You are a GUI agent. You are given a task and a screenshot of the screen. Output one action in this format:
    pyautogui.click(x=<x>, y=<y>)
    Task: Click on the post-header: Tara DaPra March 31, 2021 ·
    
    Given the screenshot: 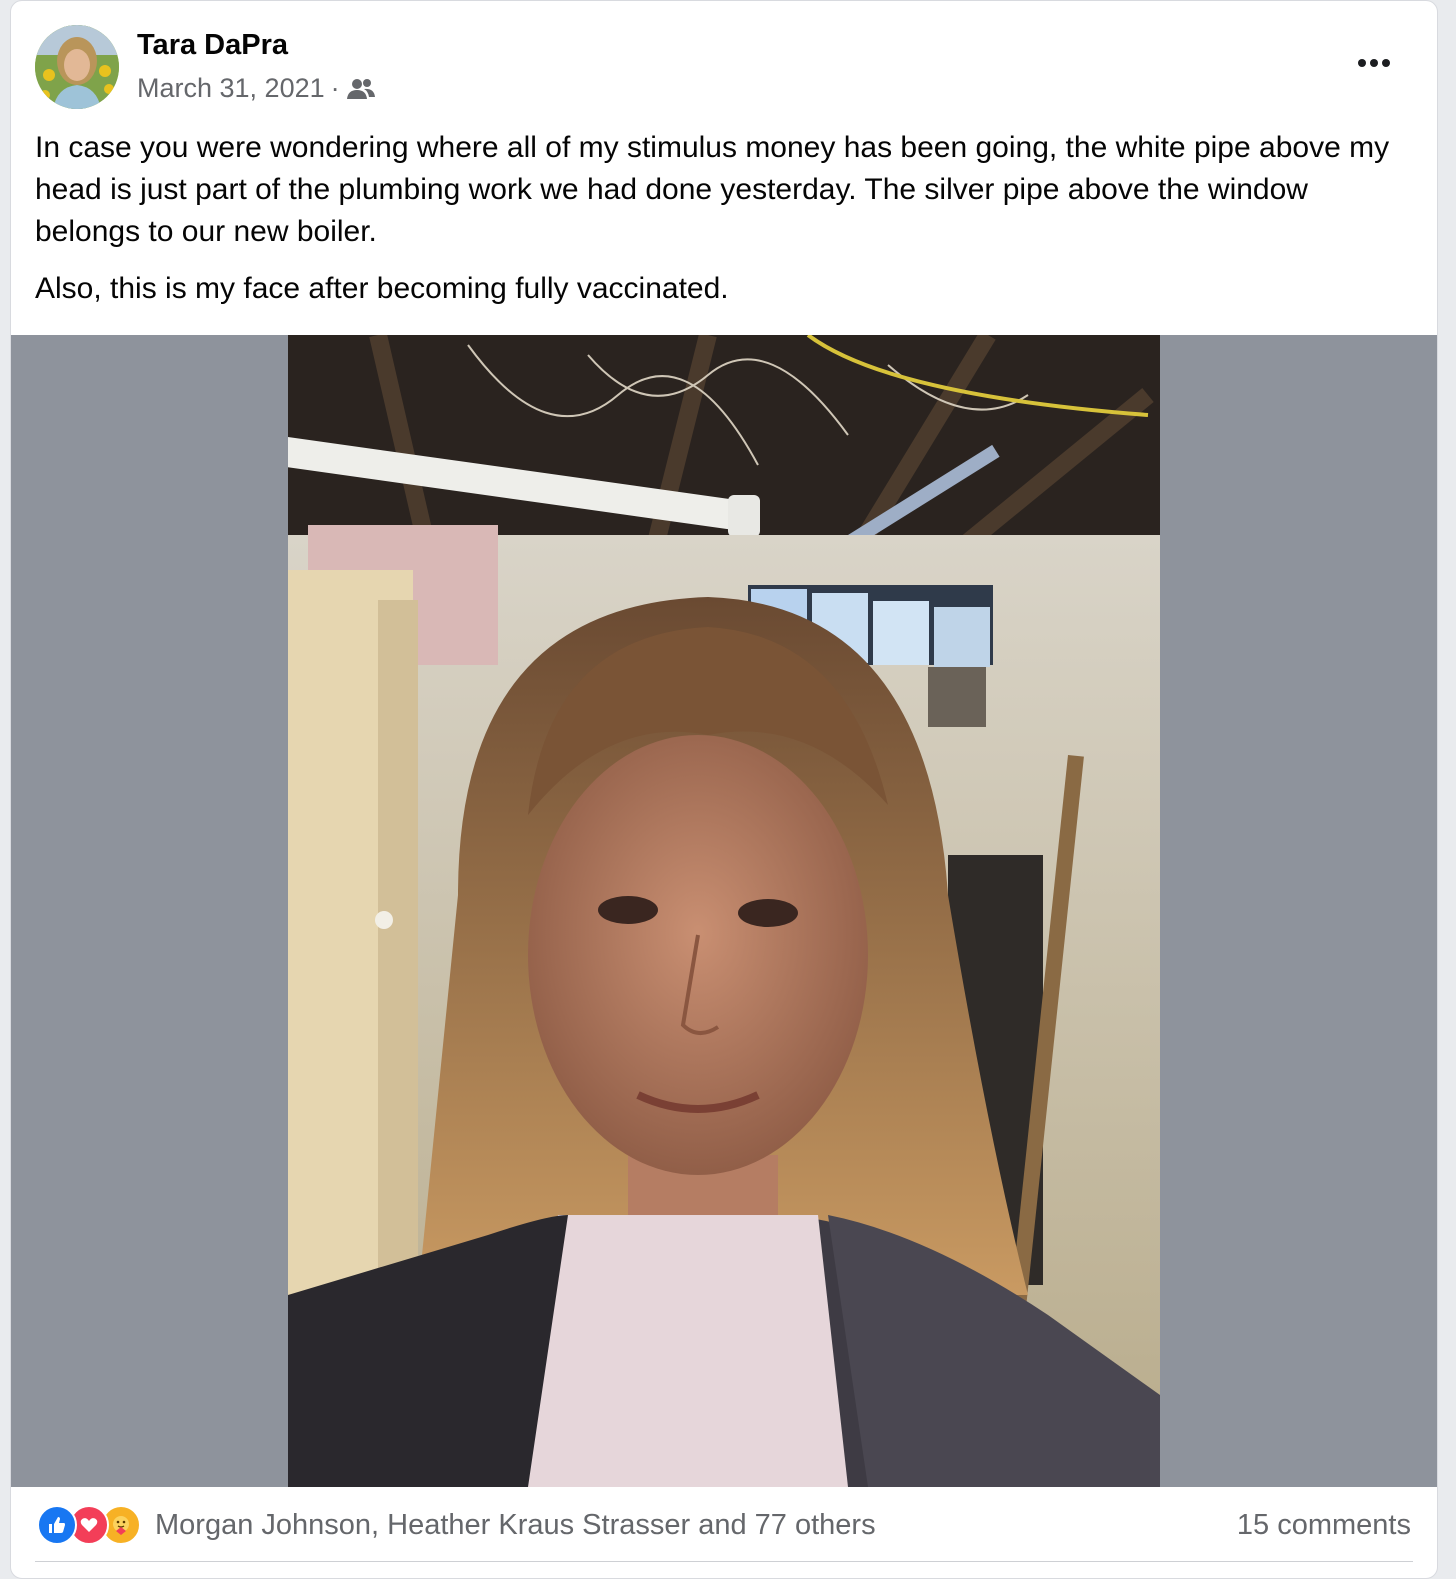 What is the action you would take?
    pyautogui.click(x=724, y=61)
    